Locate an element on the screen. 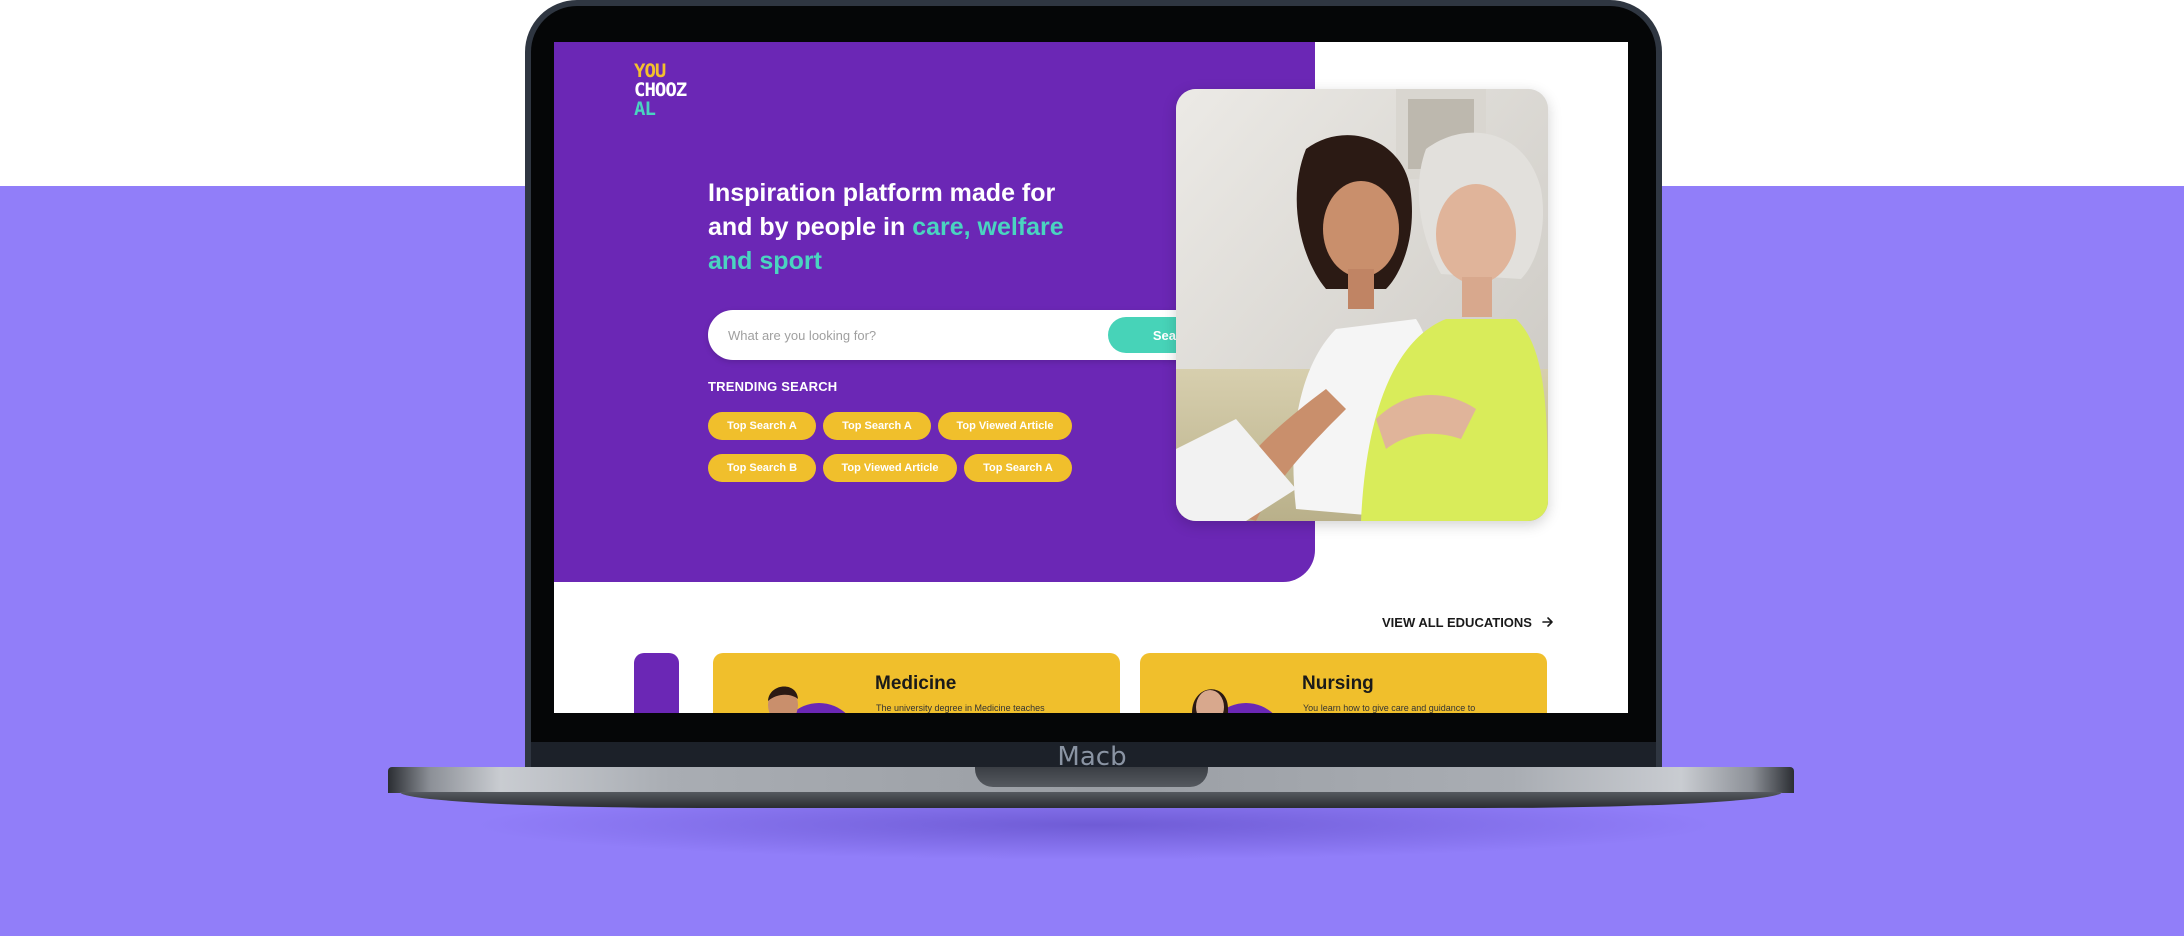 Image resolution: width=2184 pixels, height=936 pixels. education-card-title: Nursing is located at coordinates (1338, 683).